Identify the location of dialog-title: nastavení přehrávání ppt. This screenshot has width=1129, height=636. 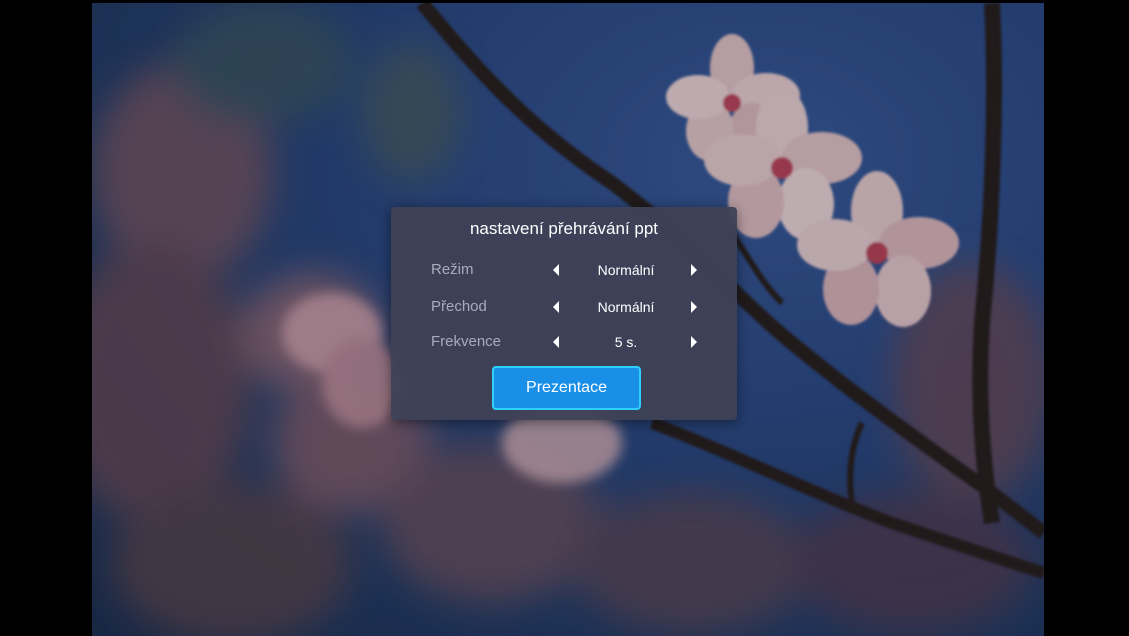
(564, 228).